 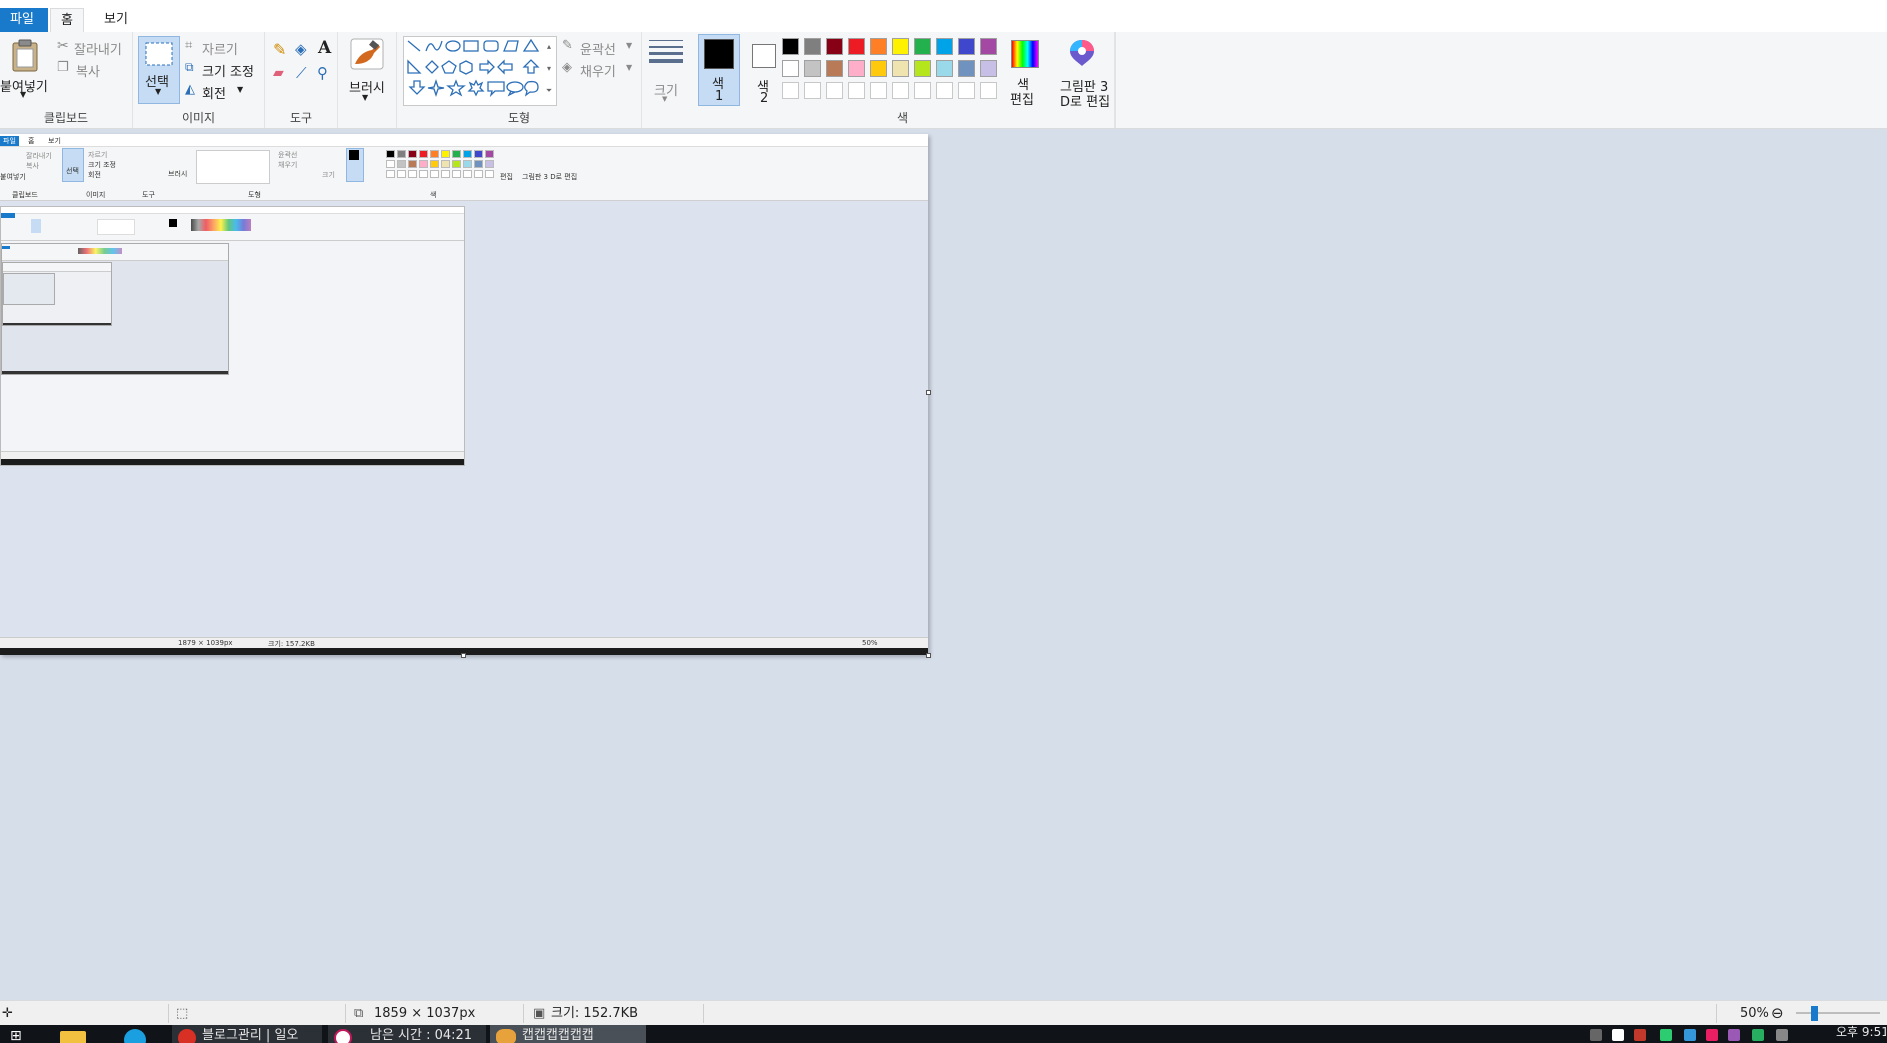 I want to click on resize-button: ⧉ 크기 조정, so click(x=224, y=70).